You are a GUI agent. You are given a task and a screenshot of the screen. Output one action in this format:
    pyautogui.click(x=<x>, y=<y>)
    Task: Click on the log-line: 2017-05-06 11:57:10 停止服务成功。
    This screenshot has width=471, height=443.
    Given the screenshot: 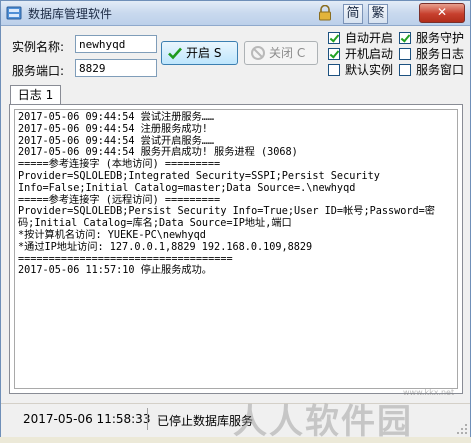 What is the action you would take?
    pyautogui.click(x=115, y=271)
    